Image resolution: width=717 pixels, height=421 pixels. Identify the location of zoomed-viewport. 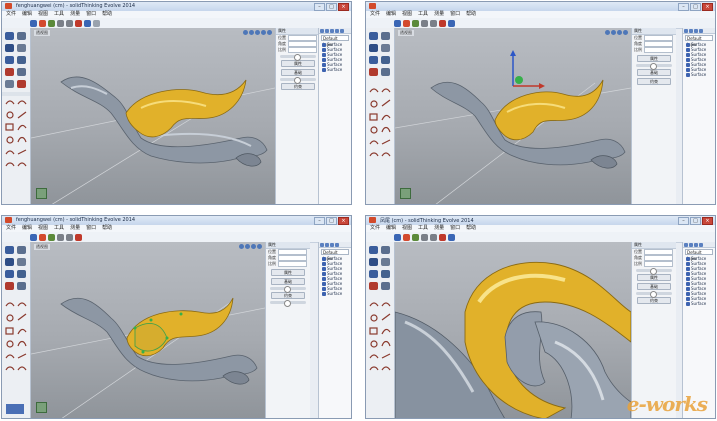
(513, 330).